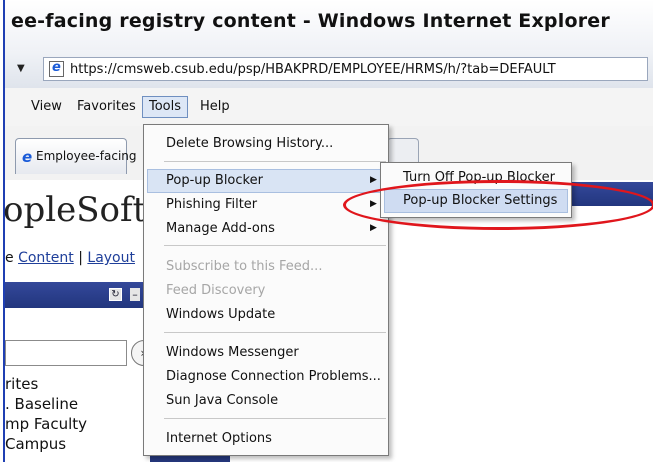 The width and height of the screenshot is (653, 462). What do you see at coordinates (46, 107) in the screenshot?
I see `menu-view: View` at bounding box center [46, 107].